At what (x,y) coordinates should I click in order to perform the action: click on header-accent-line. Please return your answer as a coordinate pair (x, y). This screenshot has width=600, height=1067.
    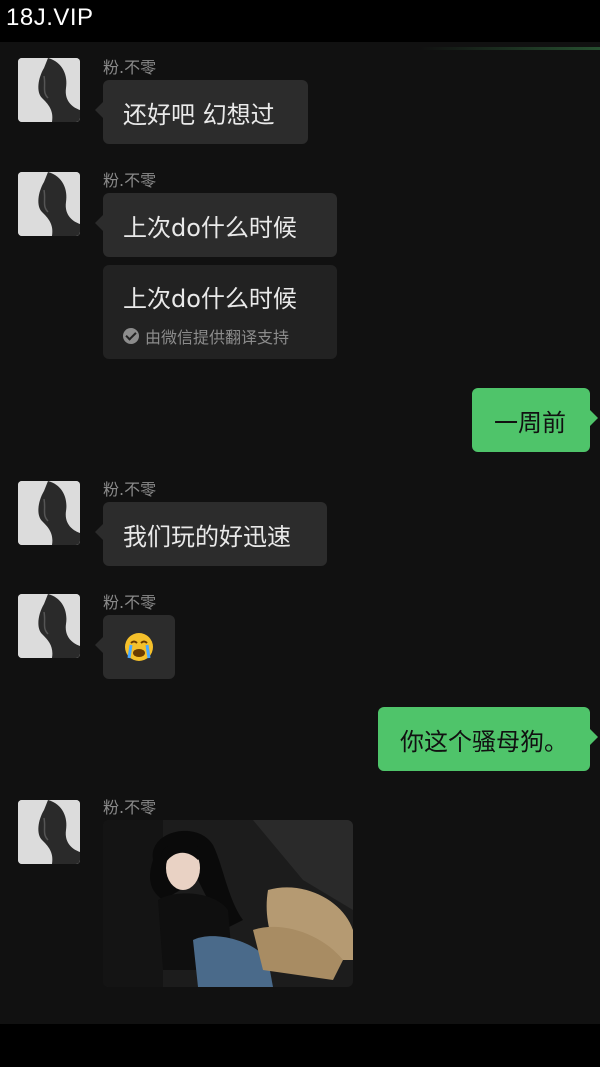
    Looking at the image, I should click on (510, 48).